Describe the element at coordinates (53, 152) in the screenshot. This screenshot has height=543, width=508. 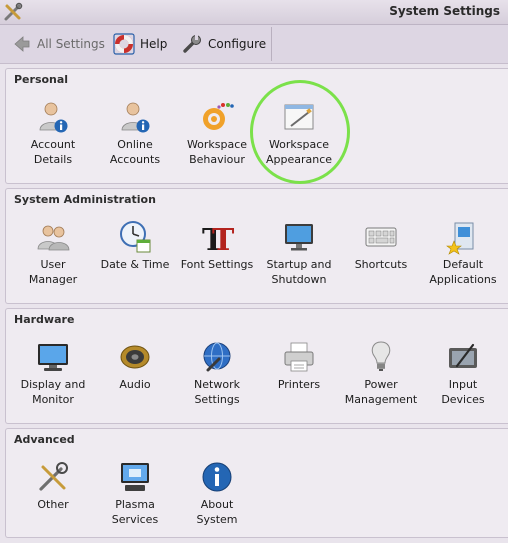
I see `item-label: Account Details` at that location.